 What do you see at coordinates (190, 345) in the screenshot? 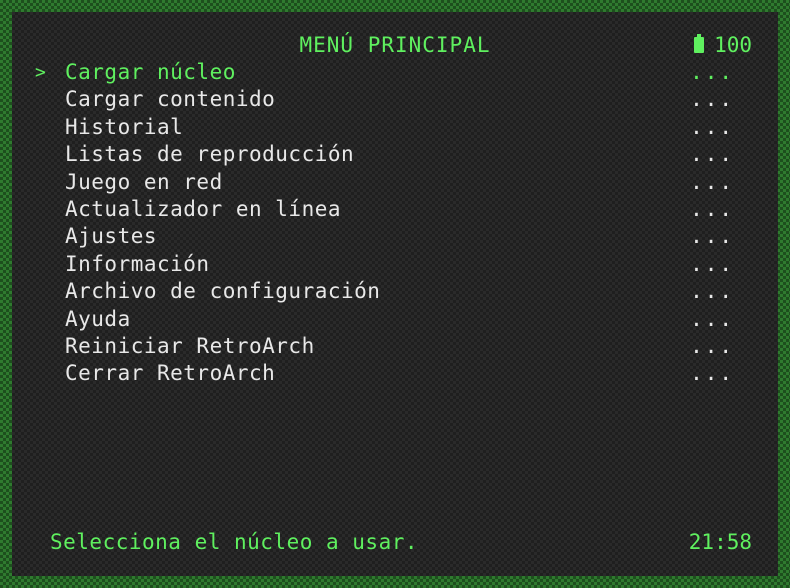
I see `menu-item-label: Reiniciar RetroArch` at bounding box center [190, 345].